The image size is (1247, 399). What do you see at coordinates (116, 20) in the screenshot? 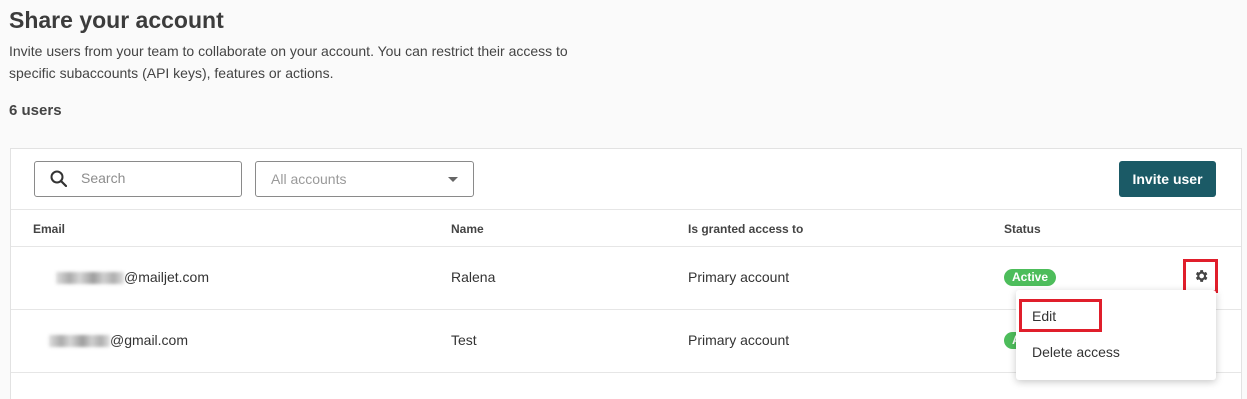
I see `page-title: Share your account` at bounding box center [116, 20].